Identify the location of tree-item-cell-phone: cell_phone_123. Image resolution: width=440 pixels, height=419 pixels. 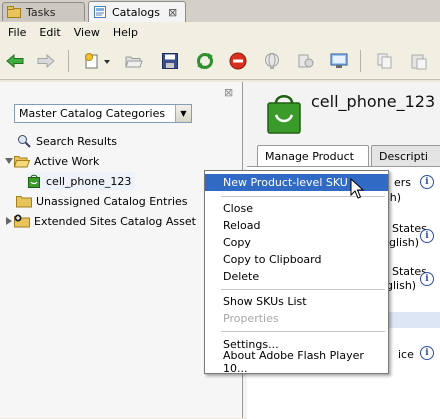
(81, 181).